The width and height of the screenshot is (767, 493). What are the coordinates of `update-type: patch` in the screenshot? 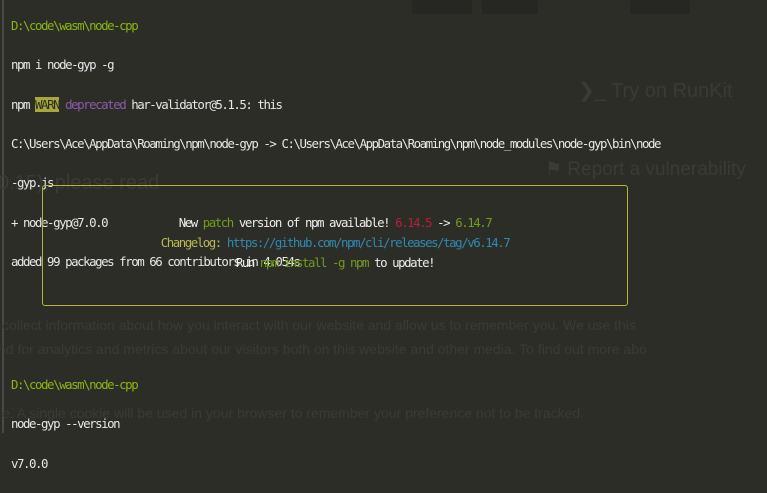 It's located at (218, 222).